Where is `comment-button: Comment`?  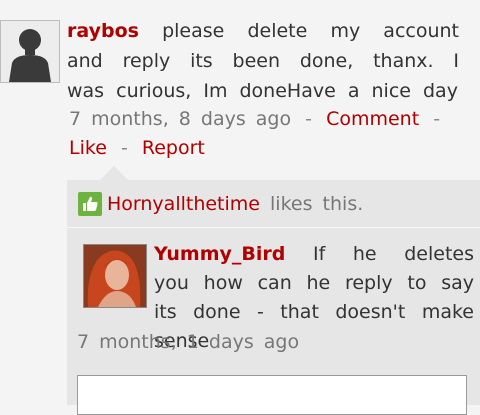
comment-button: Comment is located at coordinates (372, 119).